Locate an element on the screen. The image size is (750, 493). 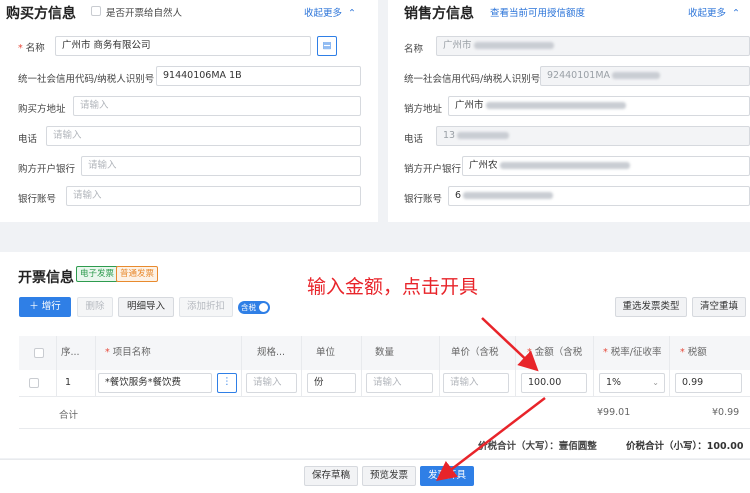
item-more-button: ⋮ is located at coordinates (227, 383).